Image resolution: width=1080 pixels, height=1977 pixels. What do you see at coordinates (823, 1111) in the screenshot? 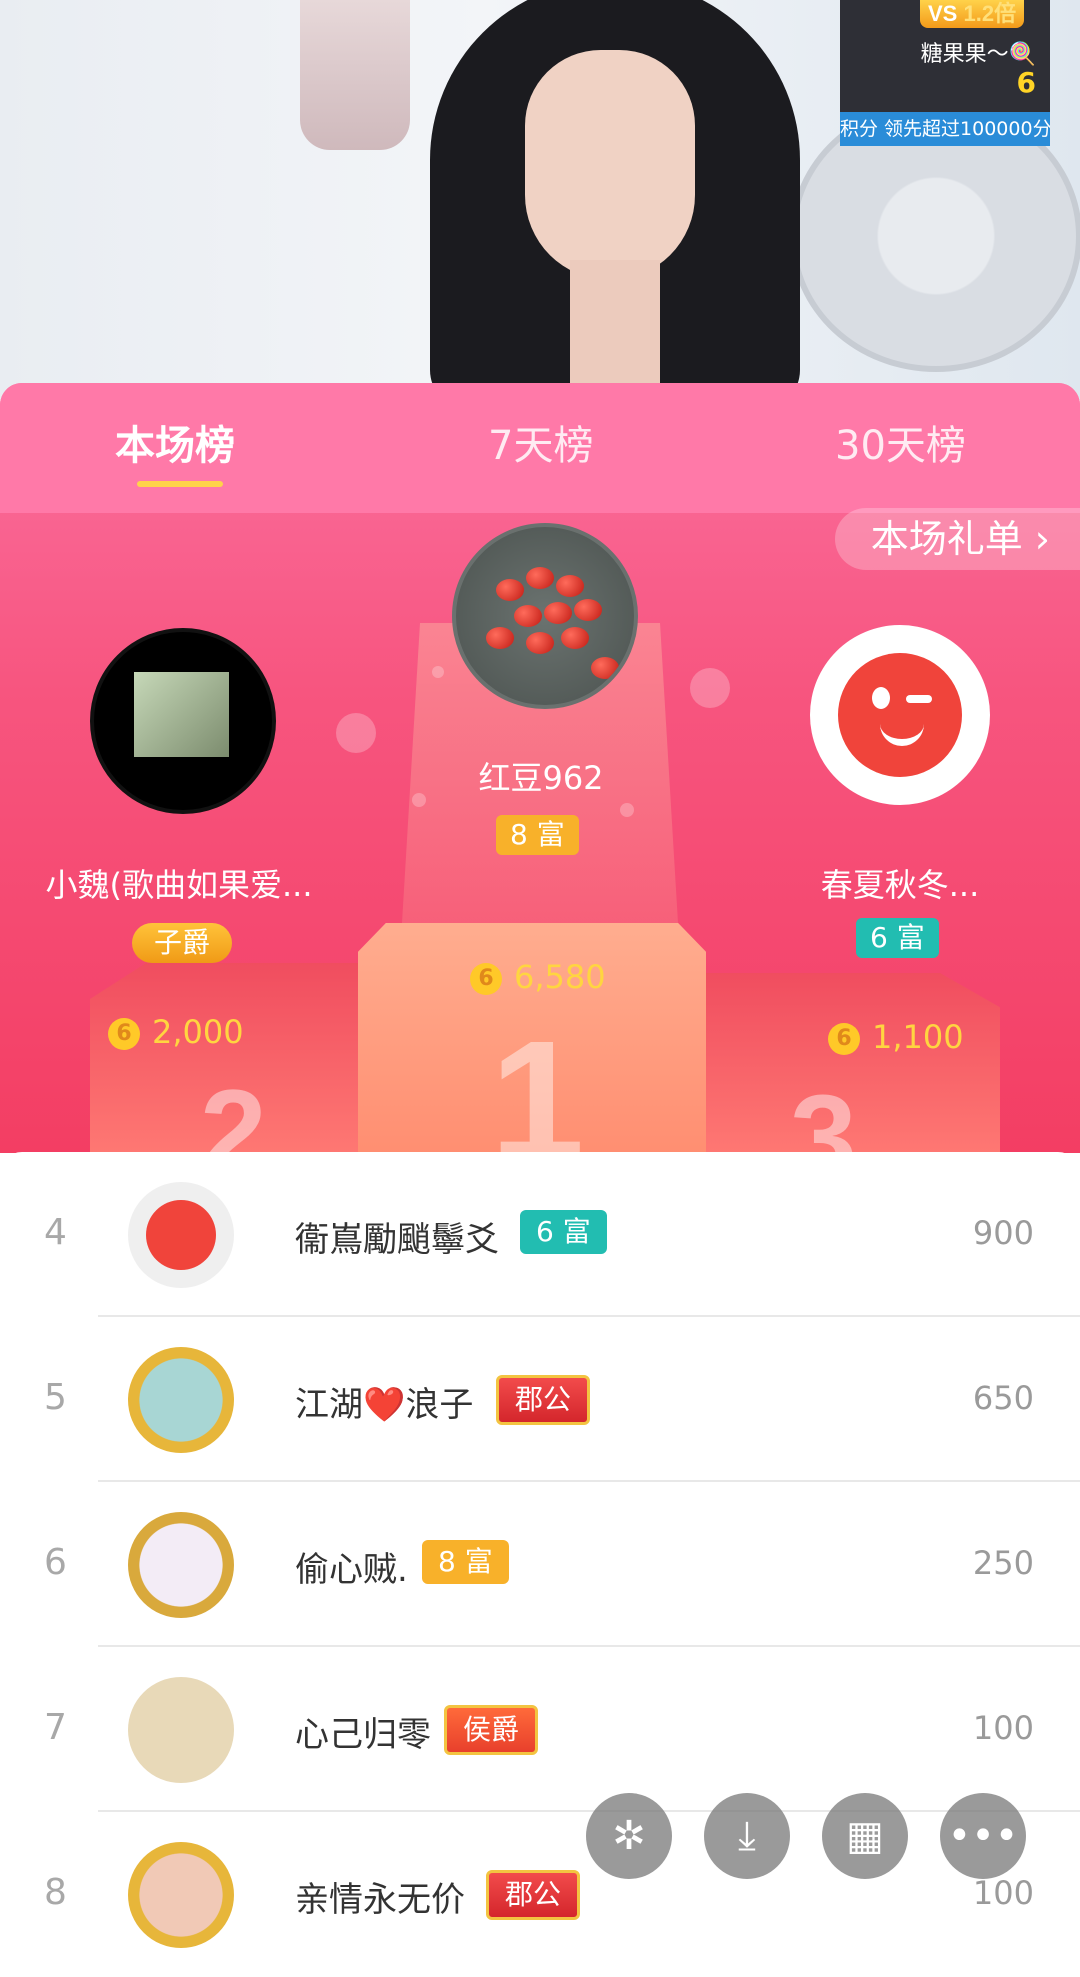
I see `podium-number-3: 3` at bounding box center [823, 1111].